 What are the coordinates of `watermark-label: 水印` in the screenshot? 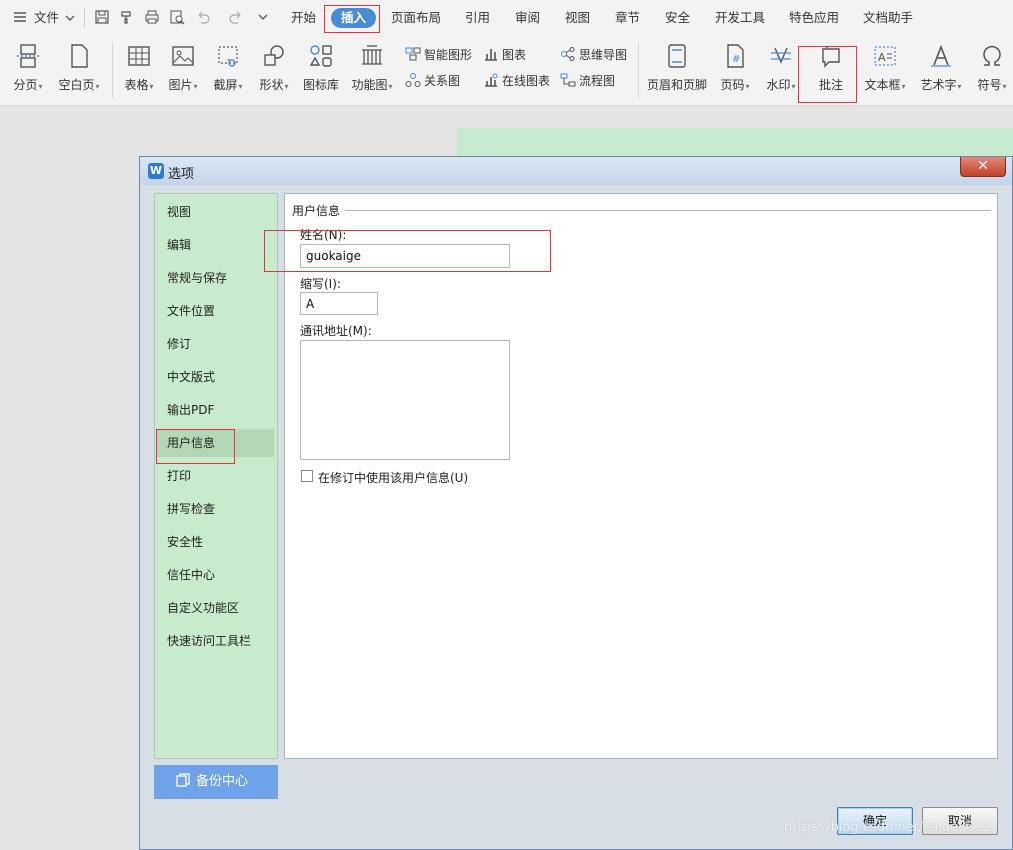 It's located at (778, 85).